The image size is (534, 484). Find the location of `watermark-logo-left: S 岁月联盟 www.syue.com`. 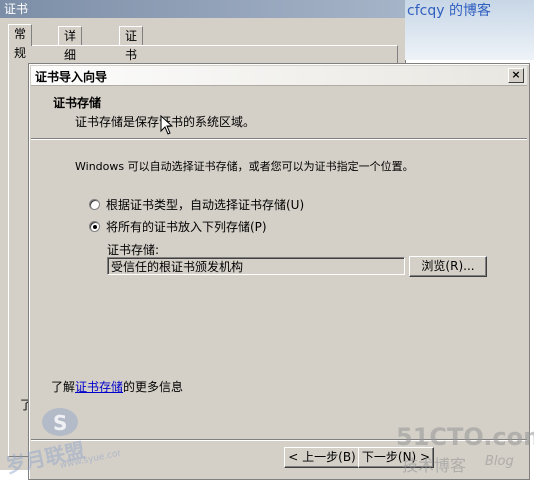

watermark-logo-left: S 岁月联盟 www.syue.com is located at coordinates (62, 443).